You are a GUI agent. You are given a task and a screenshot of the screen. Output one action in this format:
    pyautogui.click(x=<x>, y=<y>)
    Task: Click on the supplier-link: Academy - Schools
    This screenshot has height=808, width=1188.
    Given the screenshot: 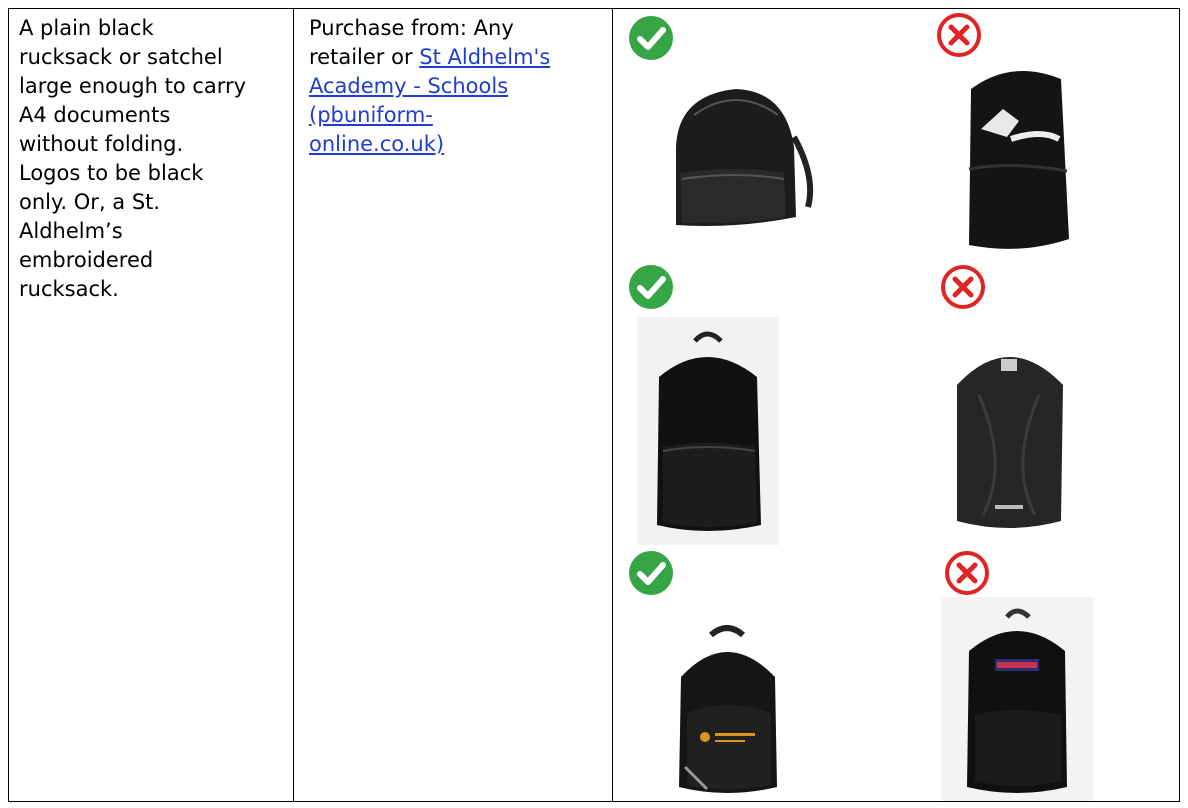 What is the action you would take?
    pyautogui.click(x=459, y=86)
    